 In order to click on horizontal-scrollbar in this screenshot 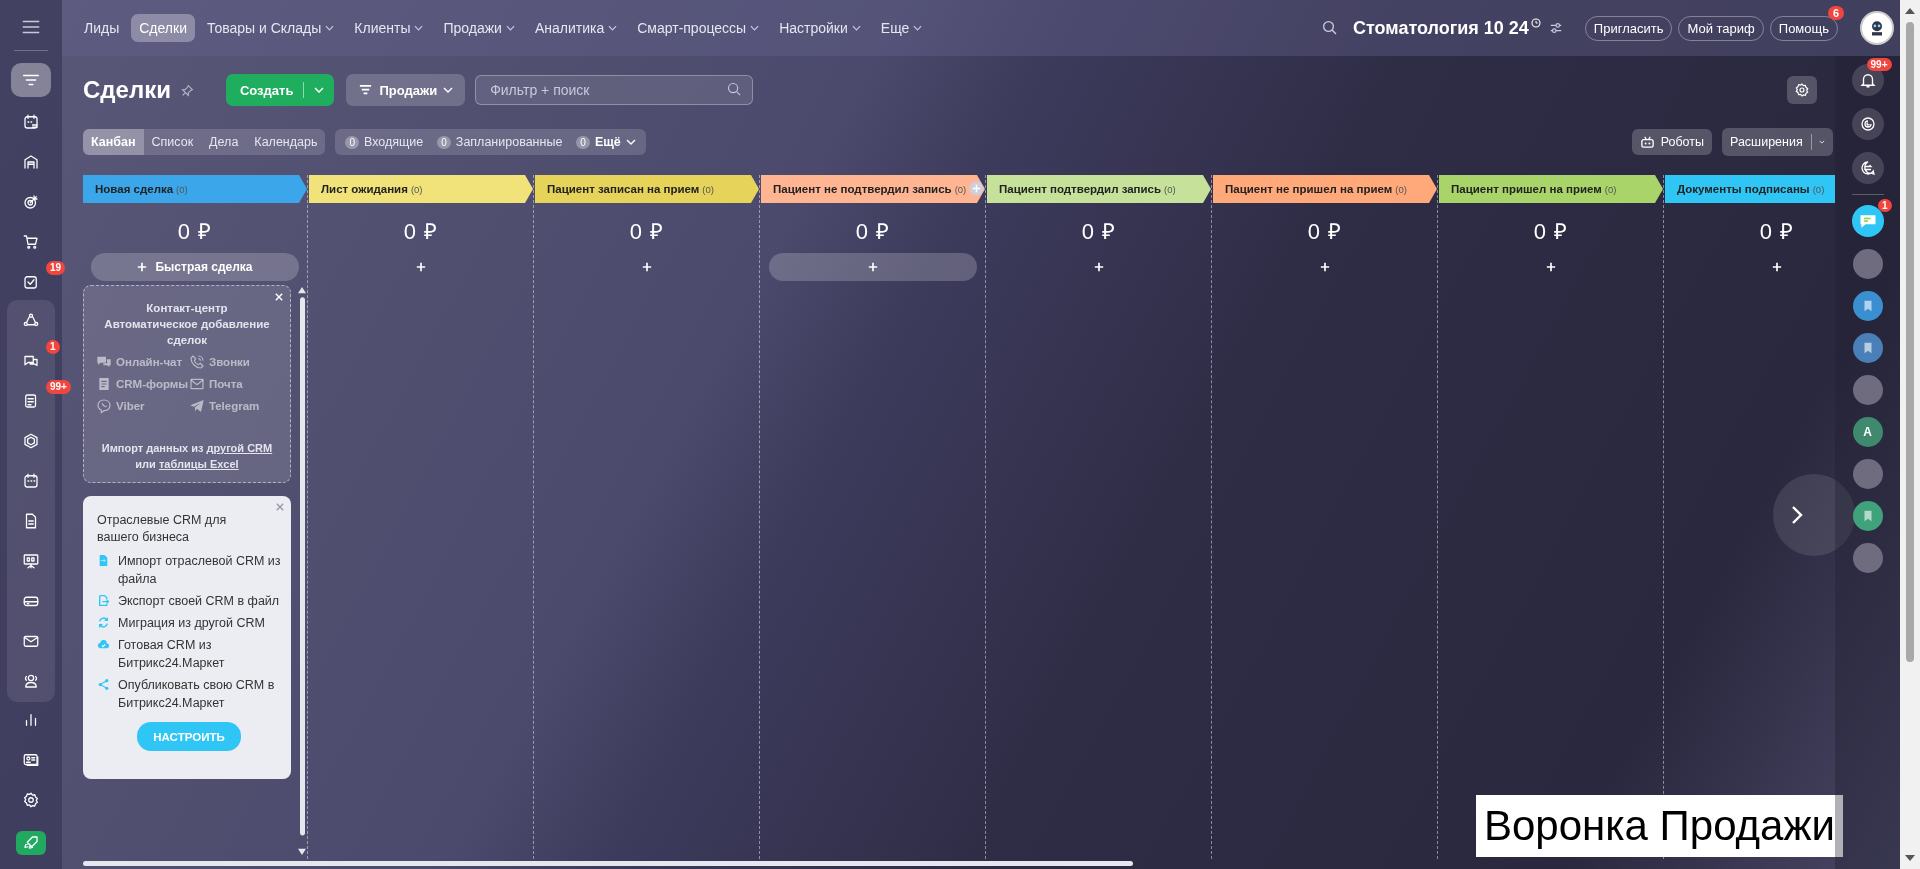, I will do `click(608, 863)`.